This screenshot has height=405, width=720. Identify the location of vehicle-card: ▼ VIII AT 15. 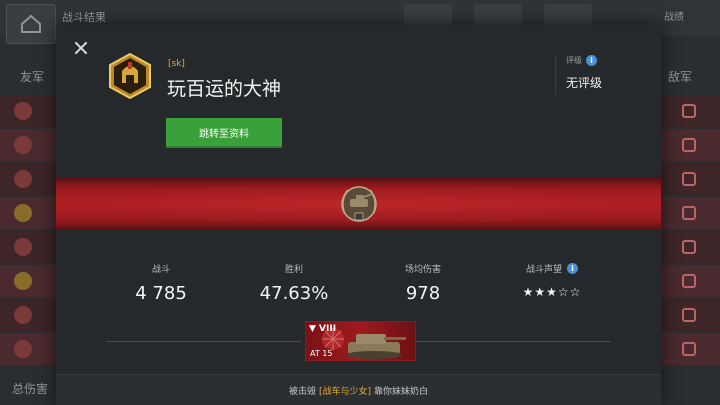
(360, 341).